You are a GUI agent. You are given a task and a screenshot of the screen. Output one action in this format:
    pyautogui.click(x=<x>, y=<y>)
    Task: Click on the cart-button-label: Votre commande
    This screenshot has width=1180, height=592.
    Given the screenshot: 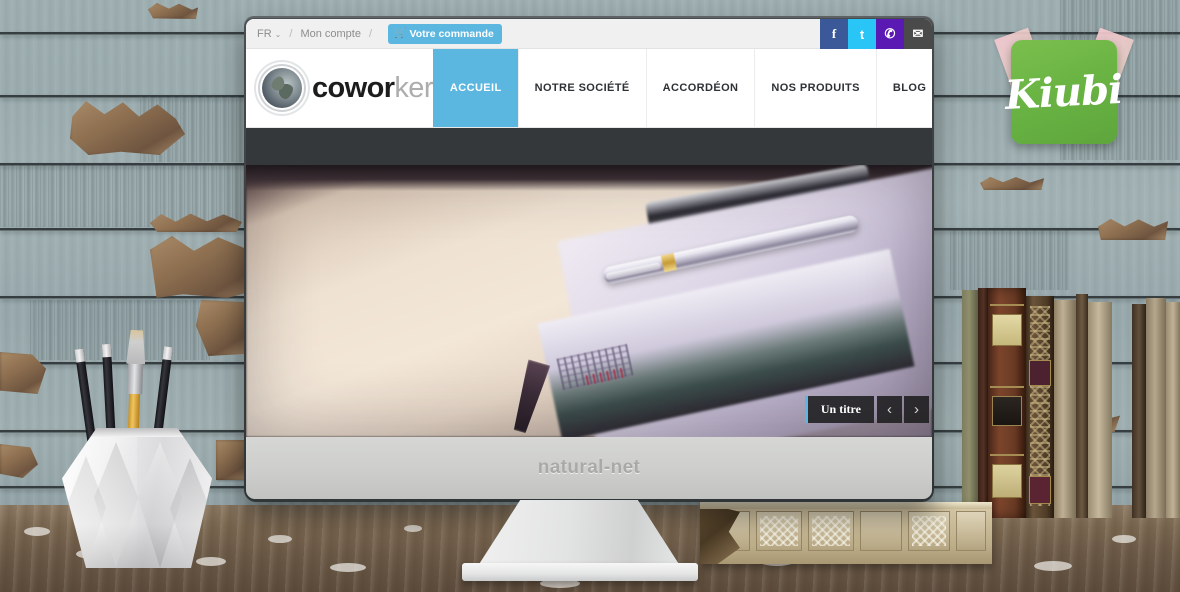 What is the action you would take?
    pyautogui.click(x=451, y=33)
    